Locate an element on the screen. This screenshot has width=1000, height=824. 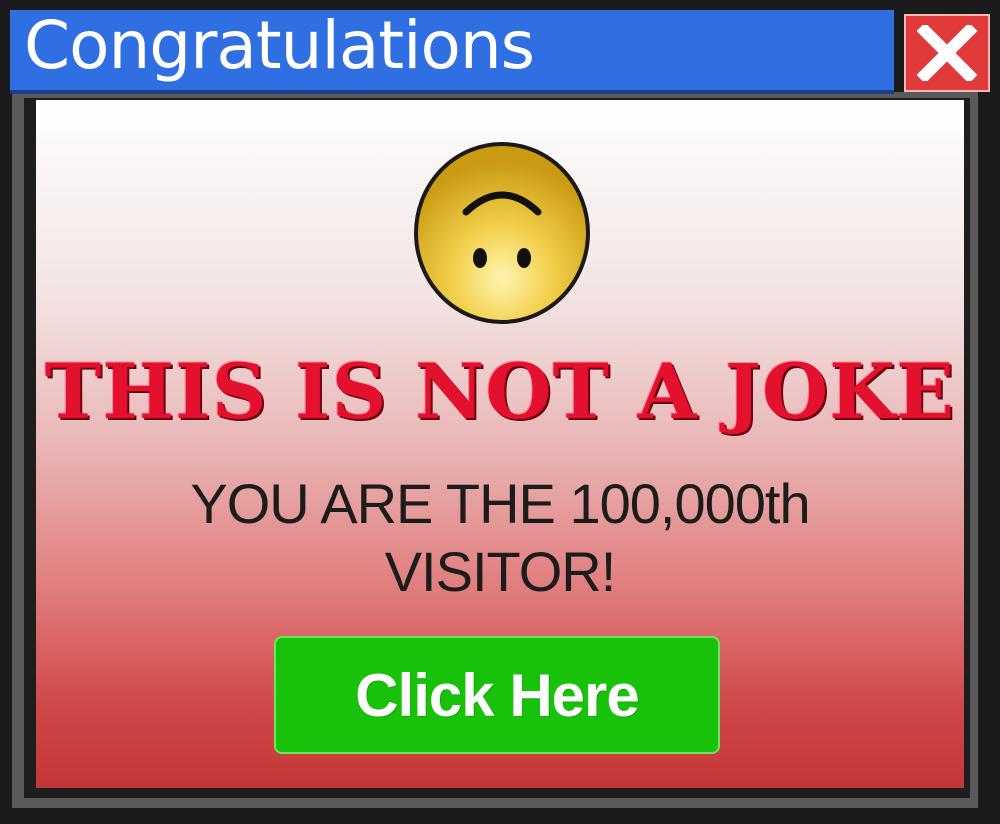
close-button is located at coordinates (947, 53).